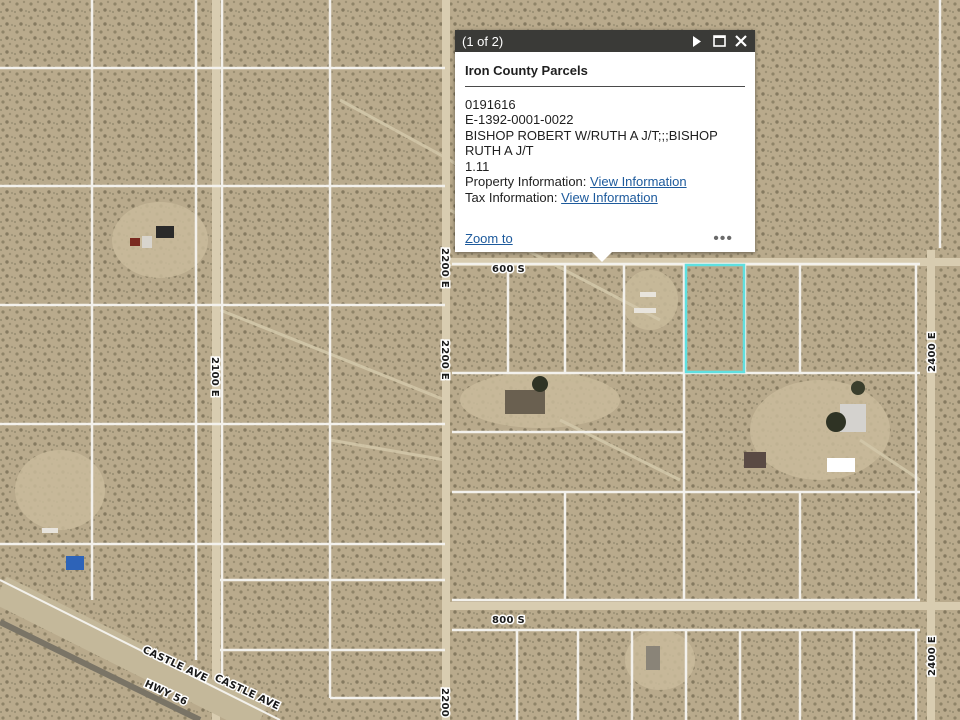 This screenshot has height=720, width=960. I want to click on road-label-600s: 600 S, so click(508, 269).